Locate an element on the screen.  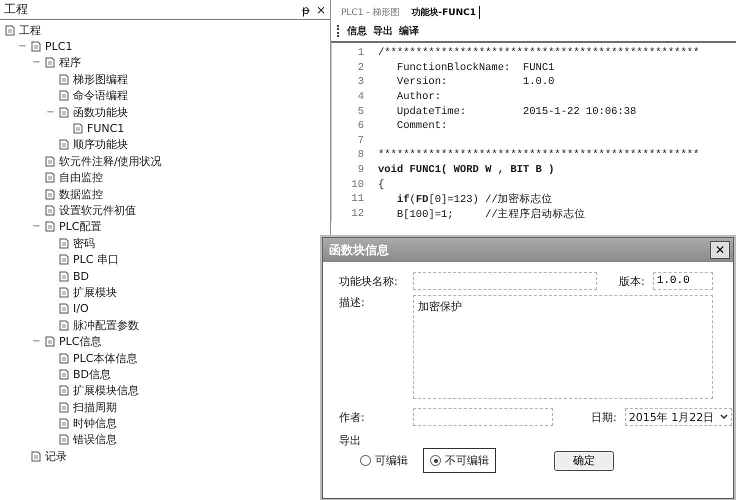
tree-item: 函数功能块 is located at coordinates (100, 112).